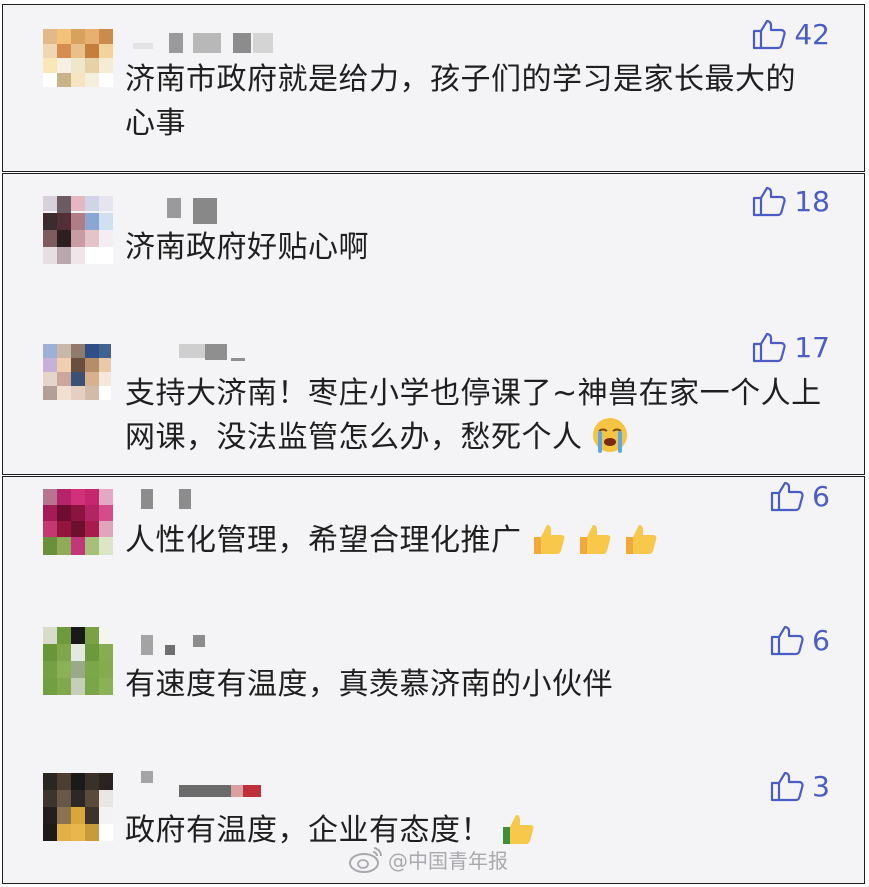  What do you see at coordinates (247, 247) in the screenshot?
I see `comment-text: 济南政府好贴心啊` at bounding box center [247, 247].